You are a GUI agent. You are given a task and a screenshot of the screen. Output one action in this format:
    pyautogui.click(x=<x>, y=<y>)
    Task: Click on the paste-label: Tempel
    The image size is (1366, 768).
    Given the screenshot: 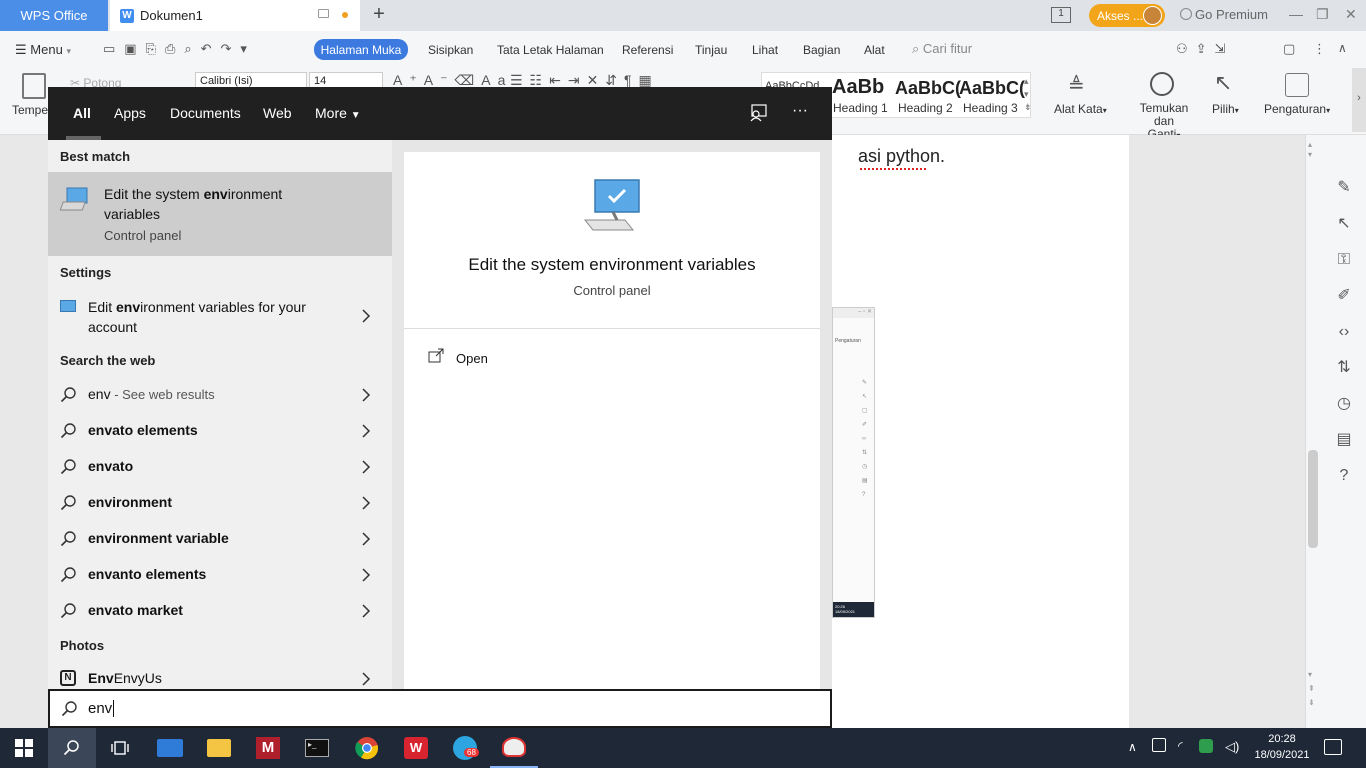 What is the action you would take?
    pyautogui.click(x=31, y=110)
    